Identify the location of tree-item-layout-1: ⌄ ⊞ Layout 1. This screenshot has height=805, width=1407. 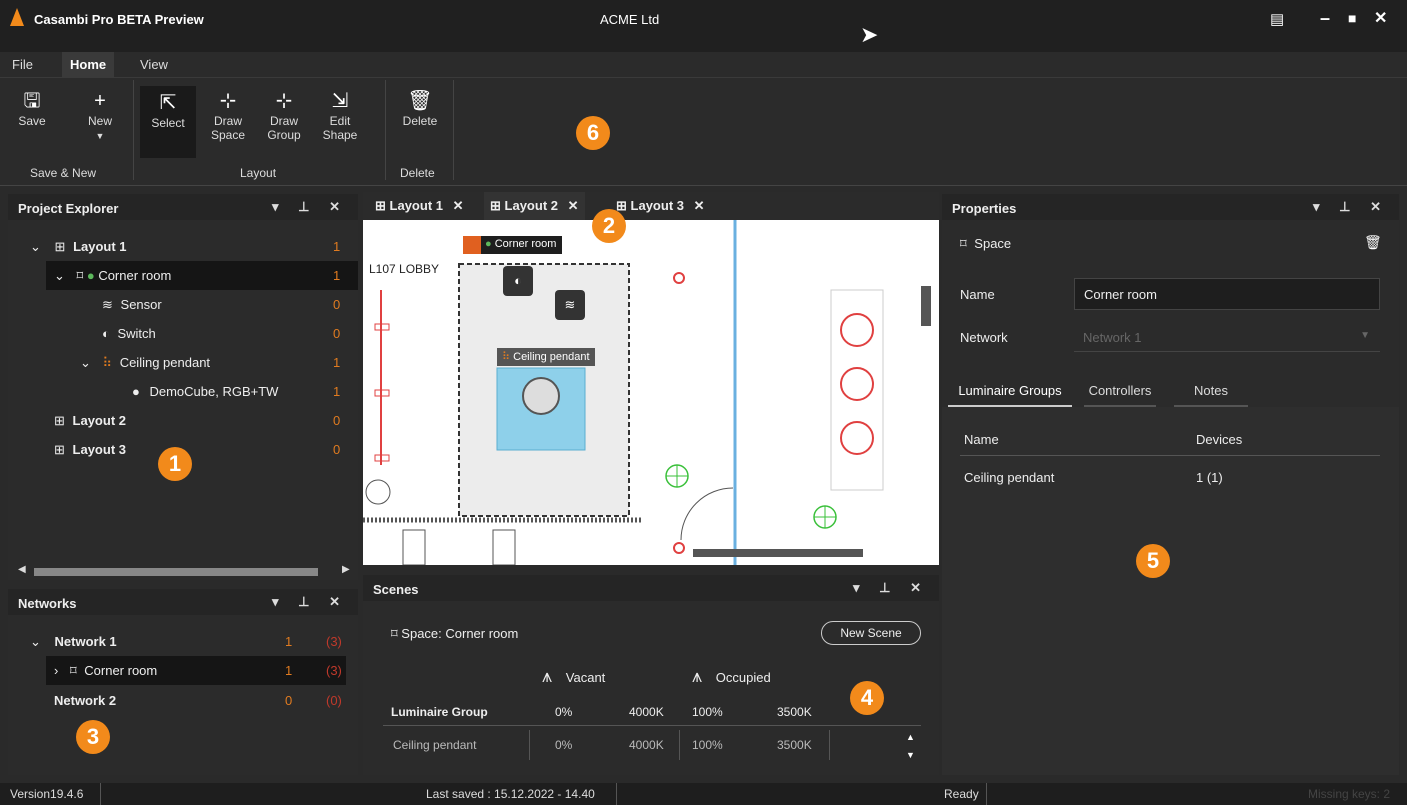
(190, 246).